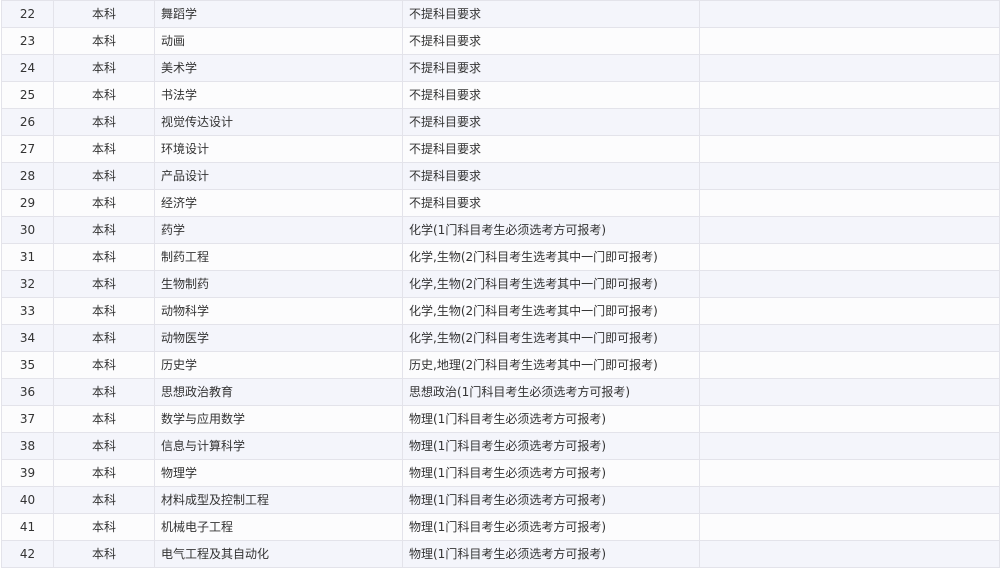 Image resolution: width=1000 pixels, height=570 pixels. Describe the element at coordinates (278, 554) in the screenshot. I see `row-major: 电气工程及其自动化` at that location.